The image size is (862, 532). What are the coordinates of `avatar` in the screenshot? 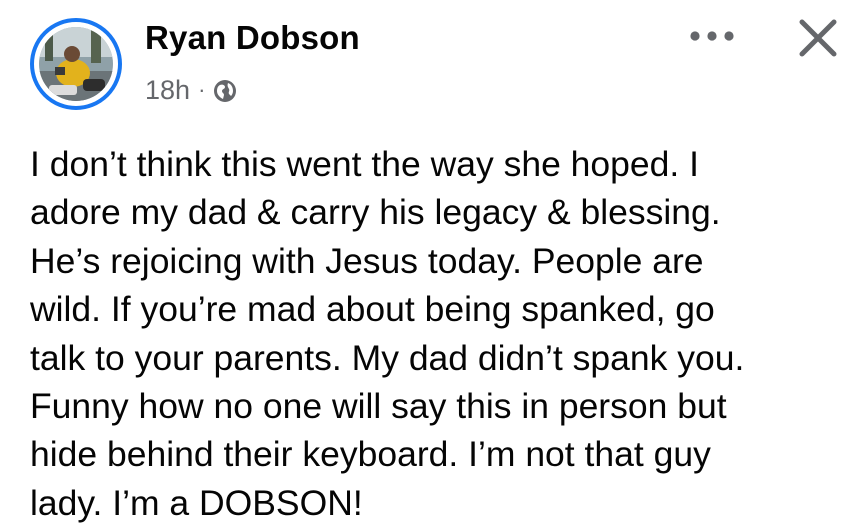 It's located at (76, 64).